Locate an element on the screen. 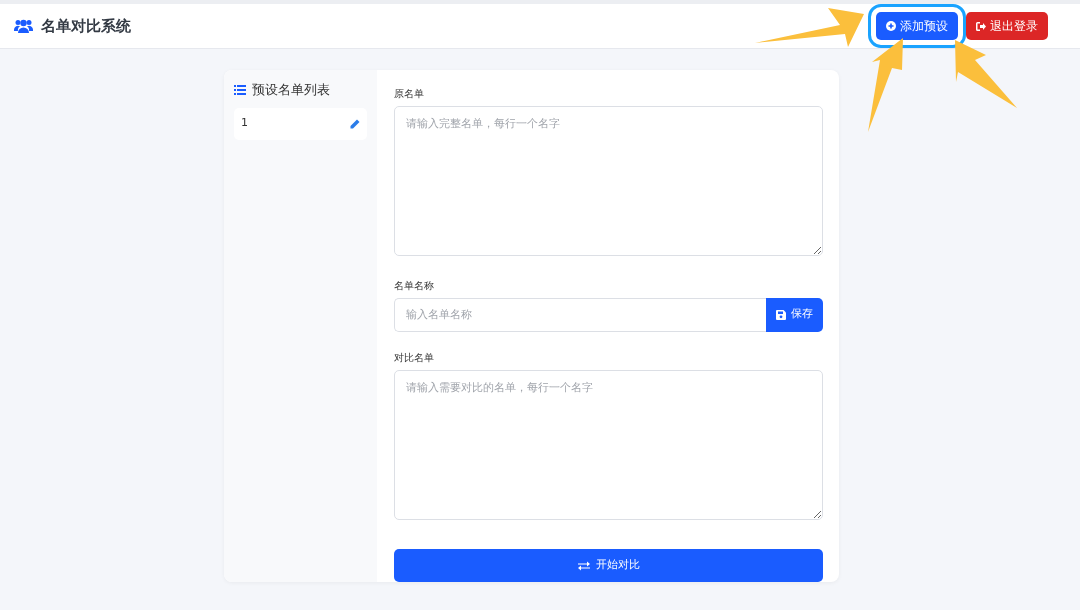 The height and width of the screenshot is (610, 1080). list-icon is located at coordinates (240, 89).